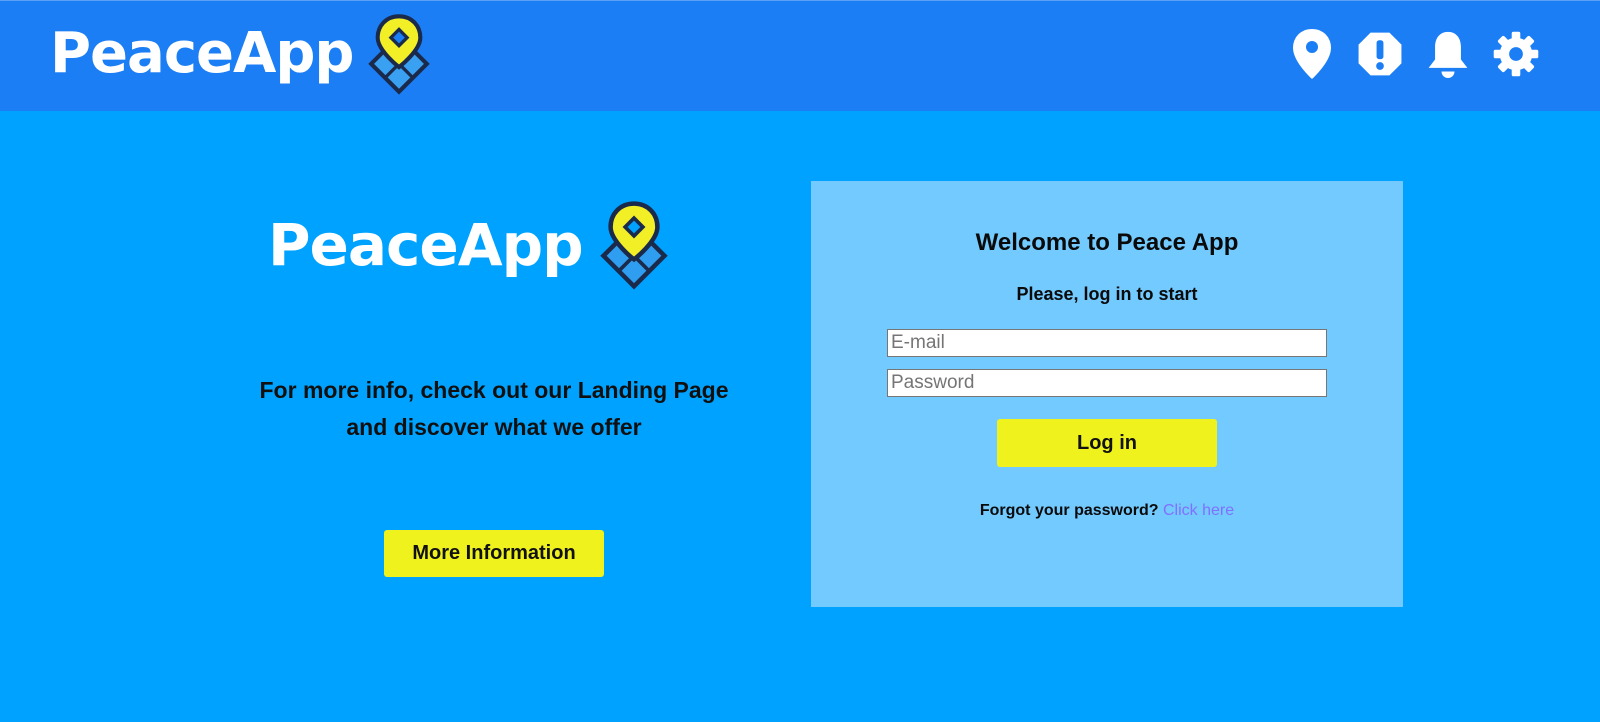 Image resolution: width=1600 pixels, height=722 pixels. I want to click on header-icon-group, so click(1414, 54).